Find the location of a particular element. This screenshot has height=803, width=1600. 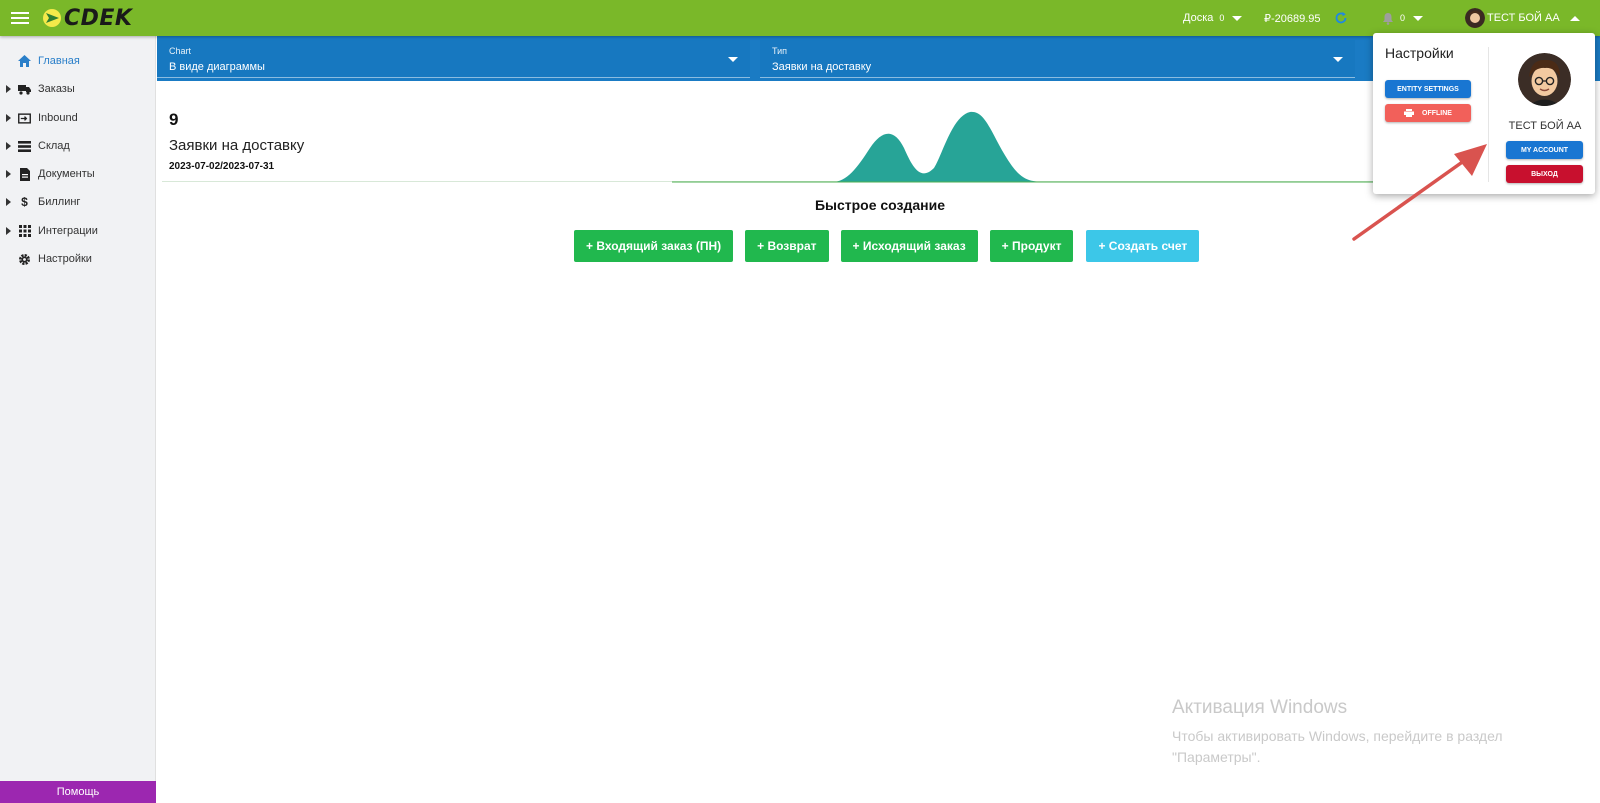

add-inbound-order-button: + Входящий заказ (ПН) is located at coordinates (654, 246).